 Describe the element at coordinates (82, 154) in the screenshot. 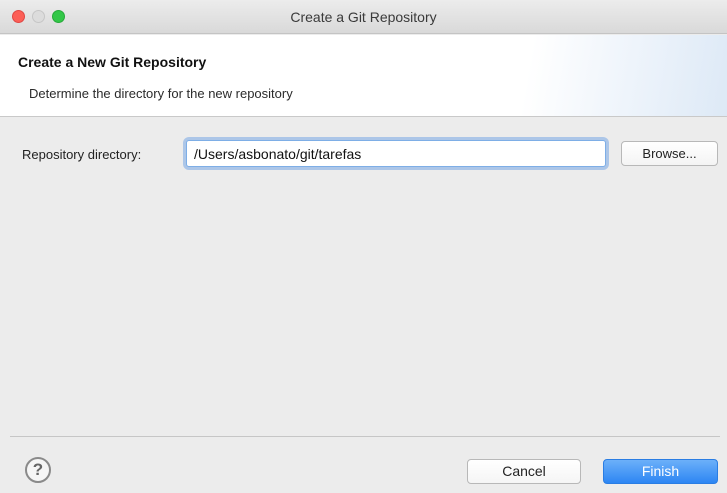

I see `repository-directory-label: Repository directory:` at that location.